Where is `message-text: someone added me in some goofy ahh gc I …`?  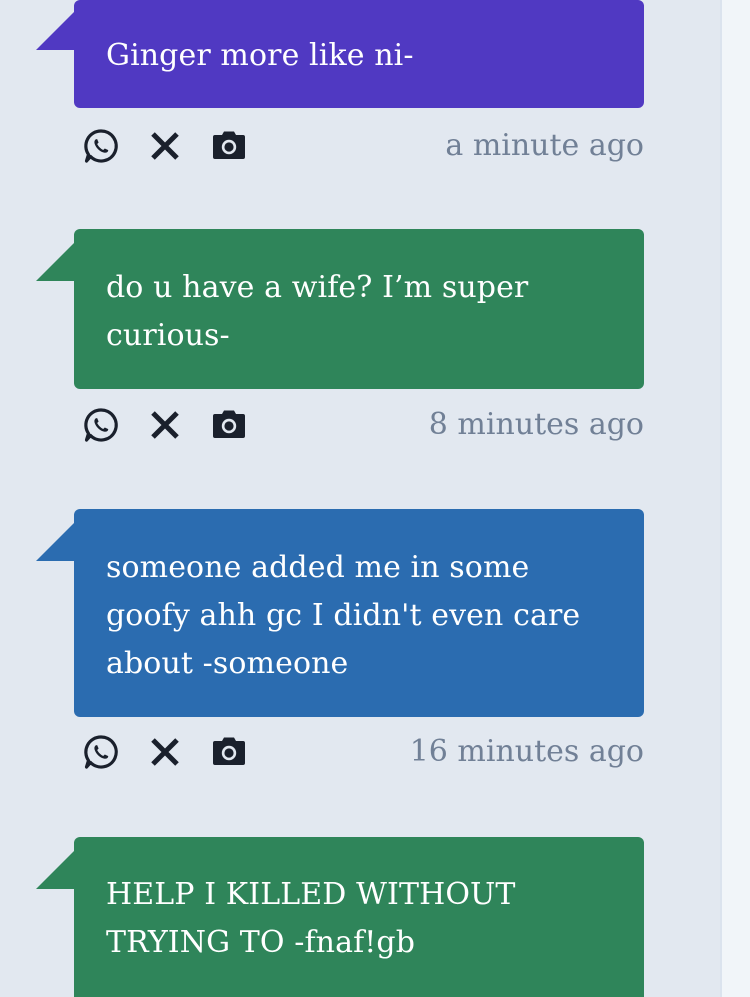
message-text: someone added me in some goofy ahh gc I … is located at coordinates (343, 615).